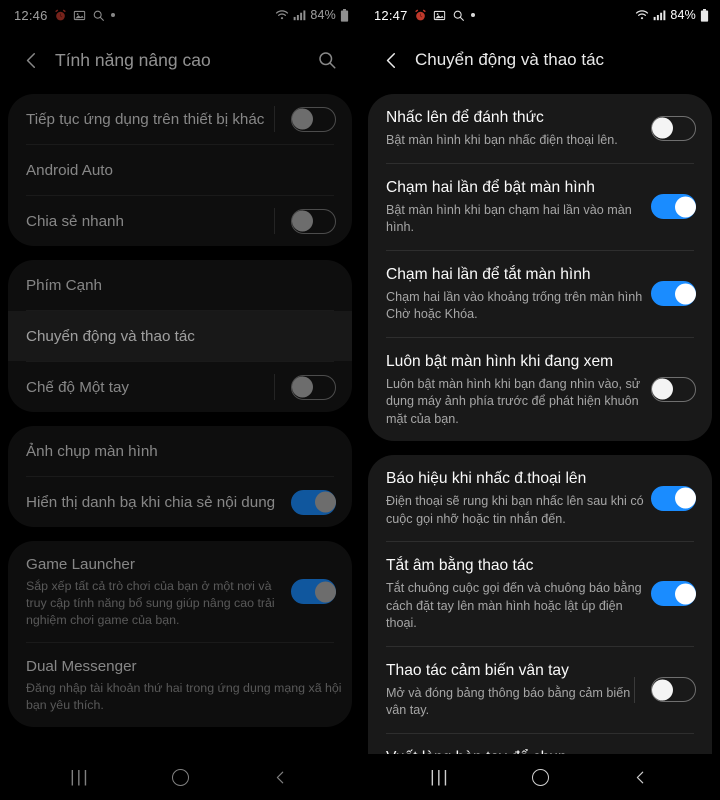 This screenshot has height=800, width=720. What do you see at coordinates (540, 15) in the screenshot?
I see `right-status-bar: 12:47 84%` at bounding box center [540, 15].